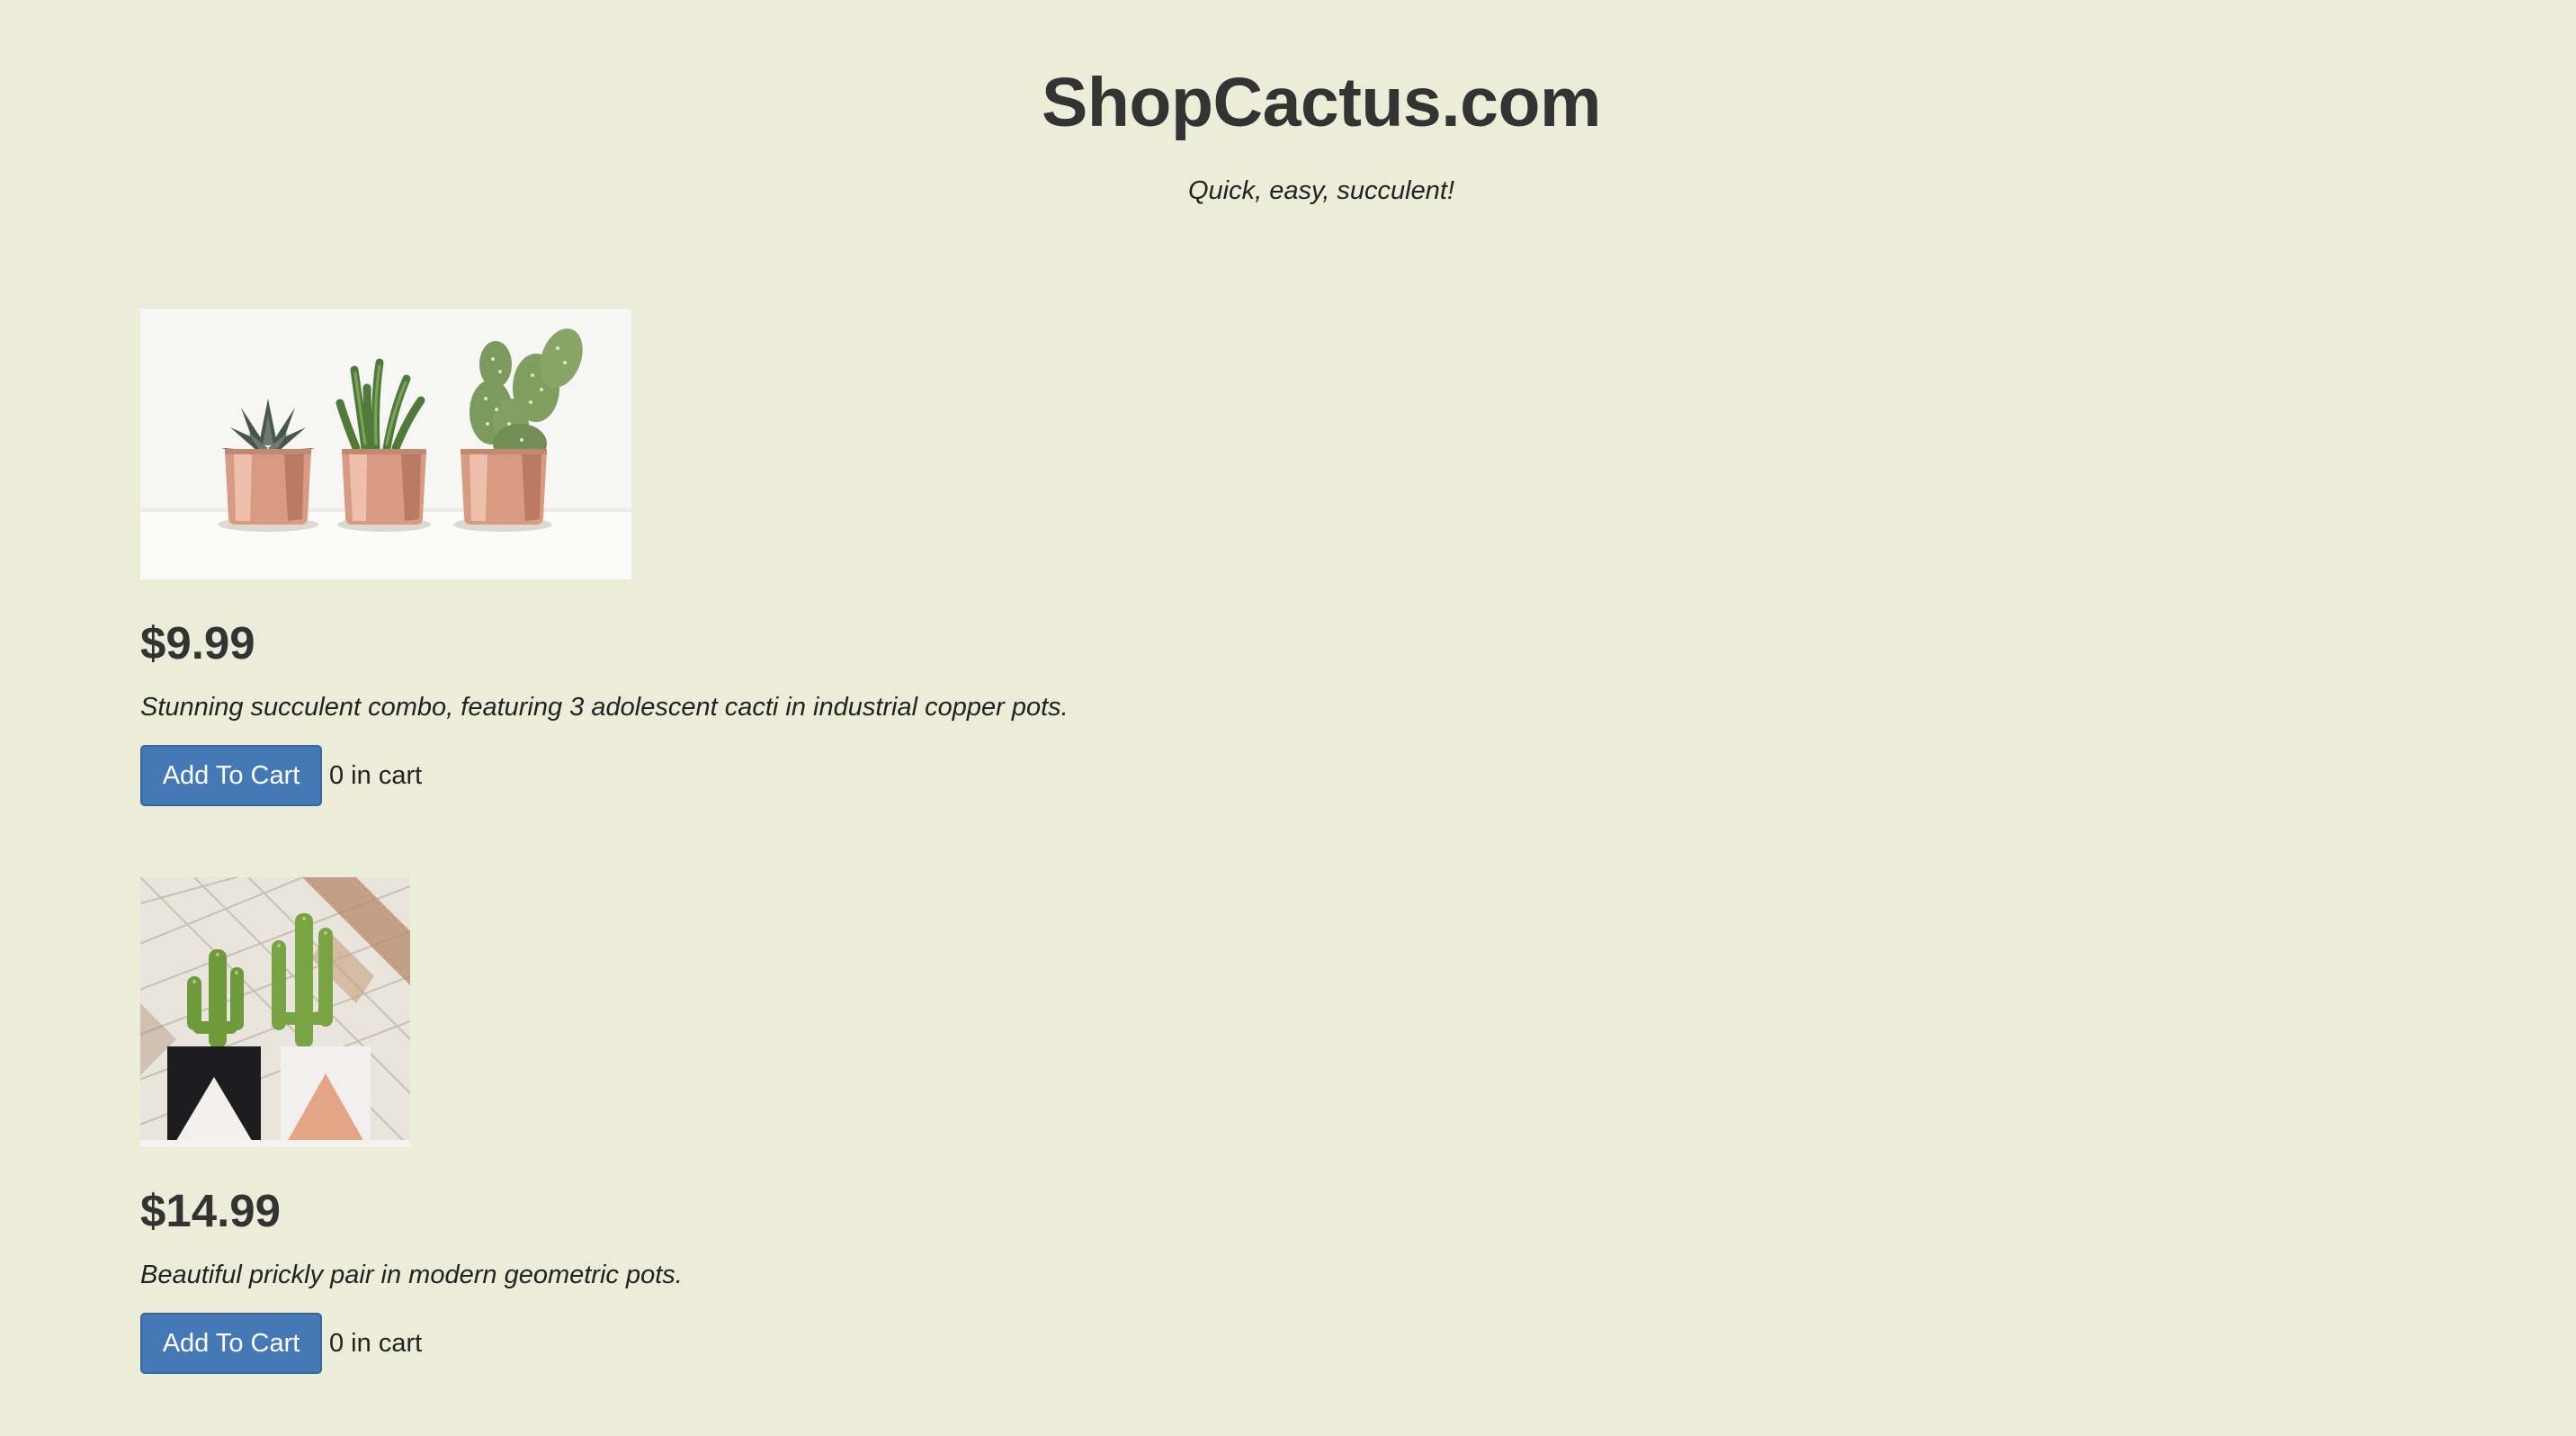 The height and width of the screenshot is (1436, 2576). I want to click on product-image-cacti-trio, so click(385, 444).